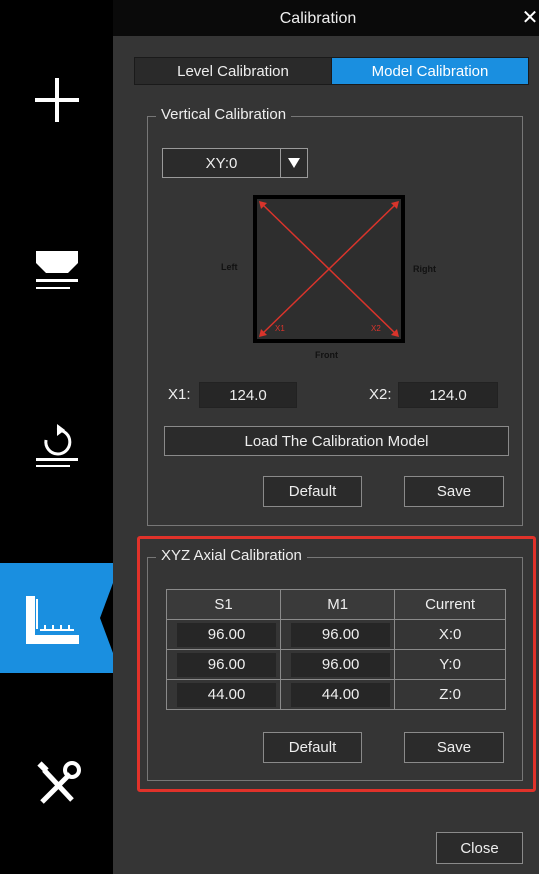  I want to click on tab-level-calibration: Level Calibration, so click(233, 71).